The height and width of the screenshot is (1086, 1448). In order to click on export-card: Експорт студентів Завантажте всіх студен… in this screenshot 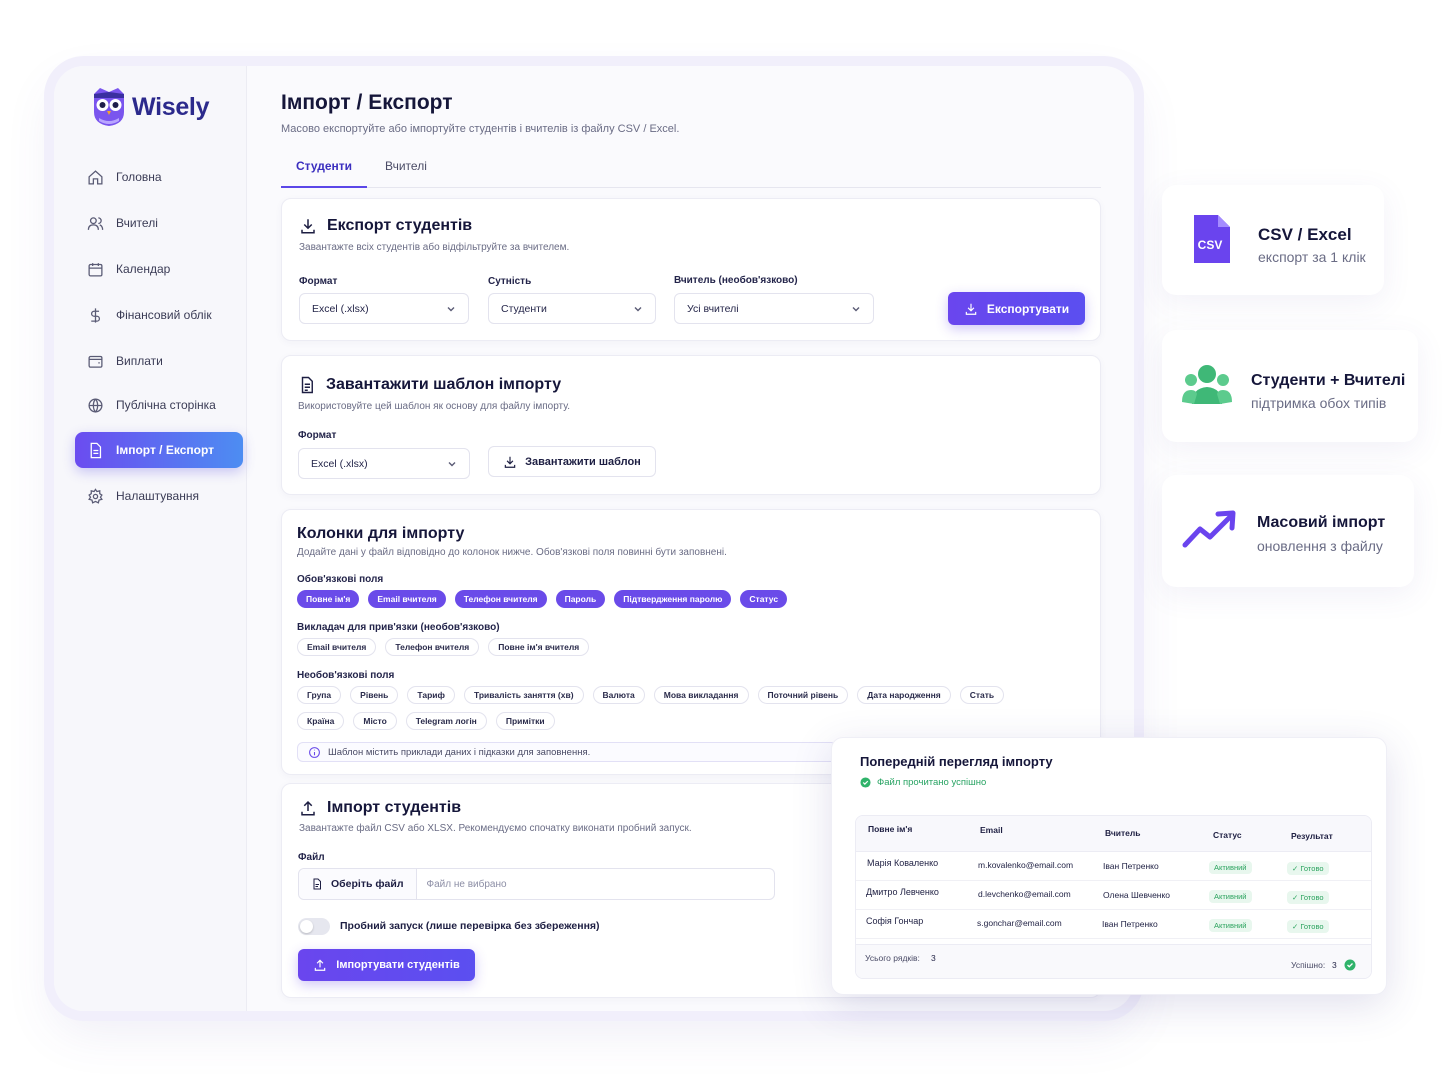, I will do `click(691, 269)`.